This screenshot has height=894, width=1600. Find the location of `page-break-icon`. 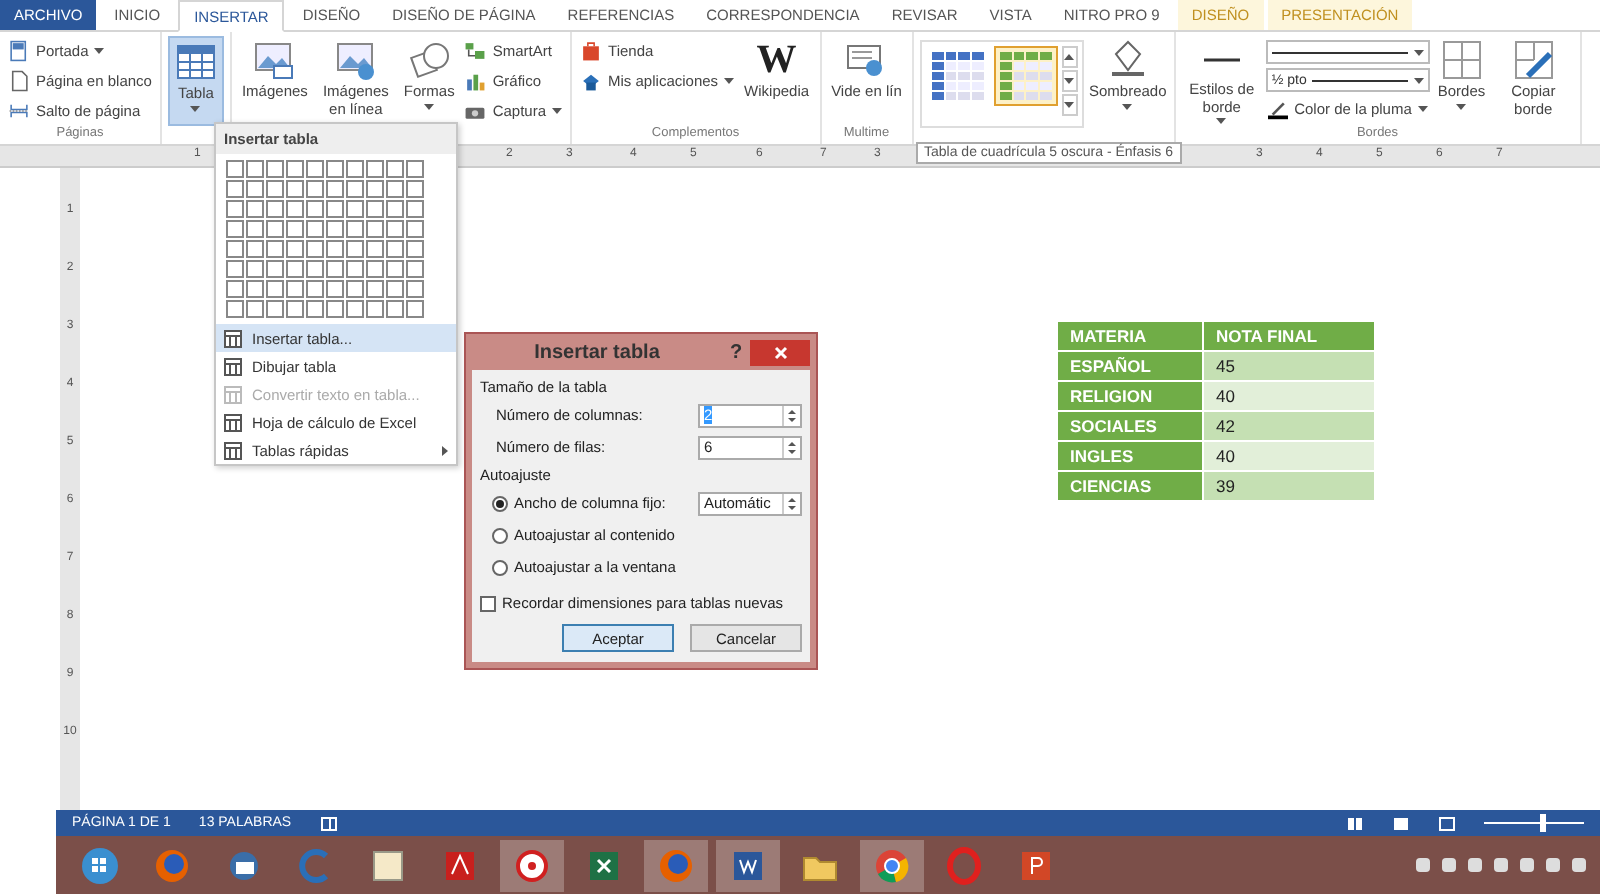

page-break-icon is located at coordinates (19, 111).